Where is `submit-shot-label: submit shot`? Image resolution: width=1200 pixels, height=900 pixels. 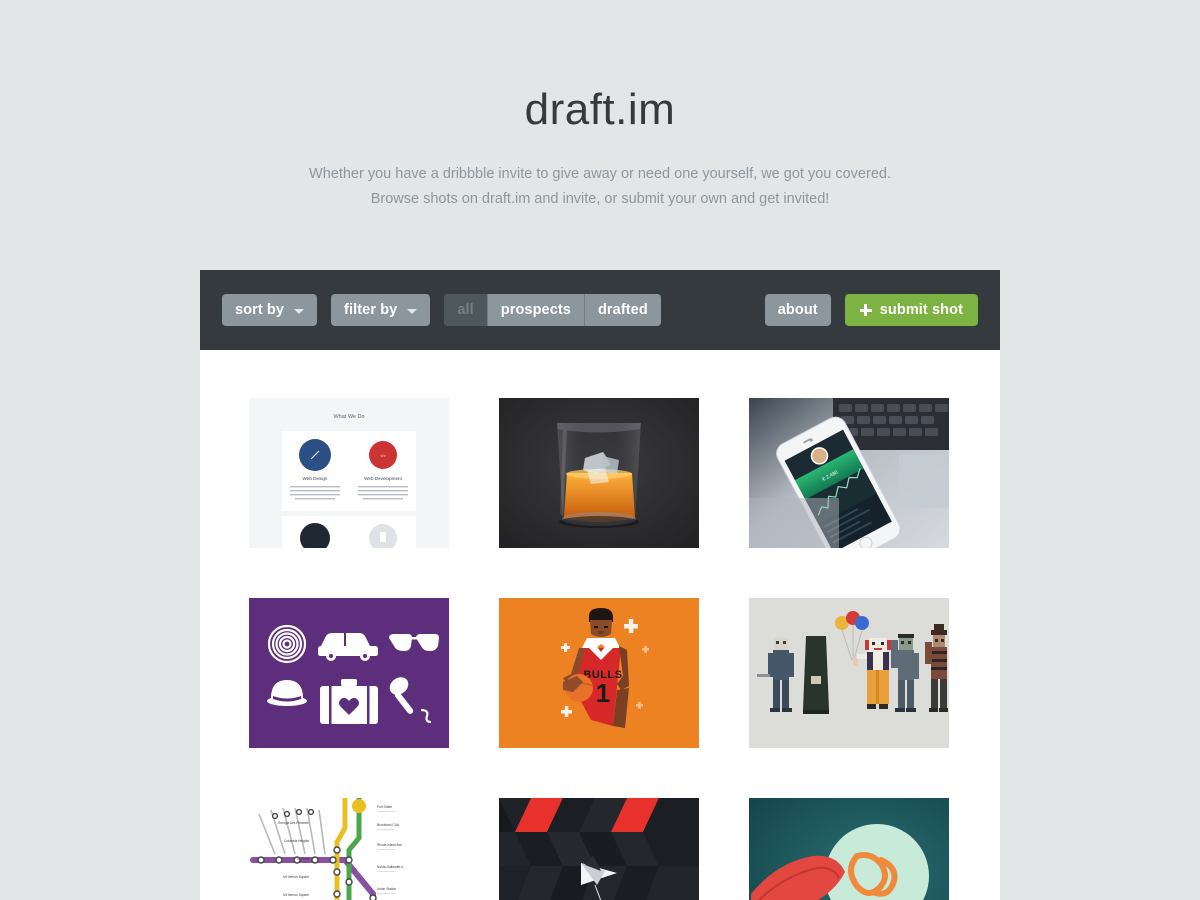 submit-shot-label: submit shot is located at coordinates (921, 310).